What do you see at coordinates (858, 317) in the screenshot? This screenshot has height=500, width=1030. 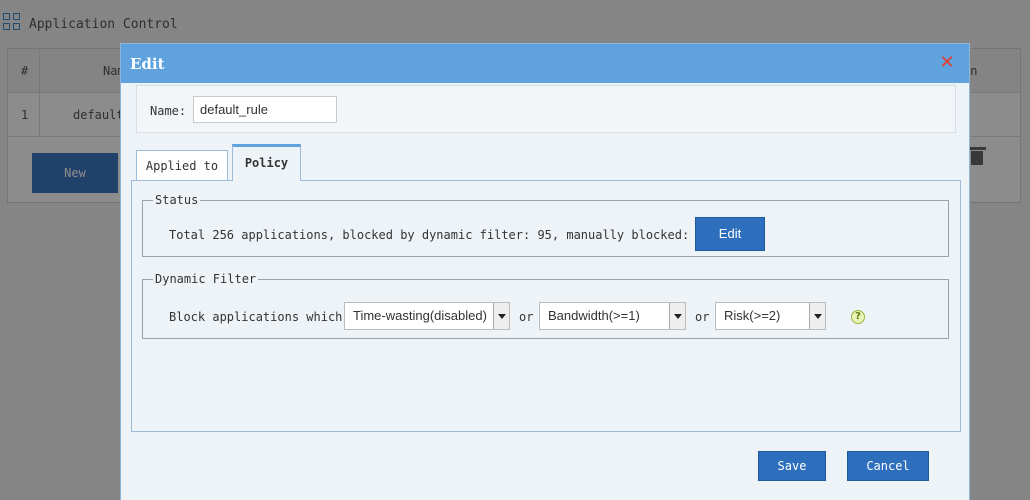 I see `help-icon: ?` at bounding box center [858, 317].